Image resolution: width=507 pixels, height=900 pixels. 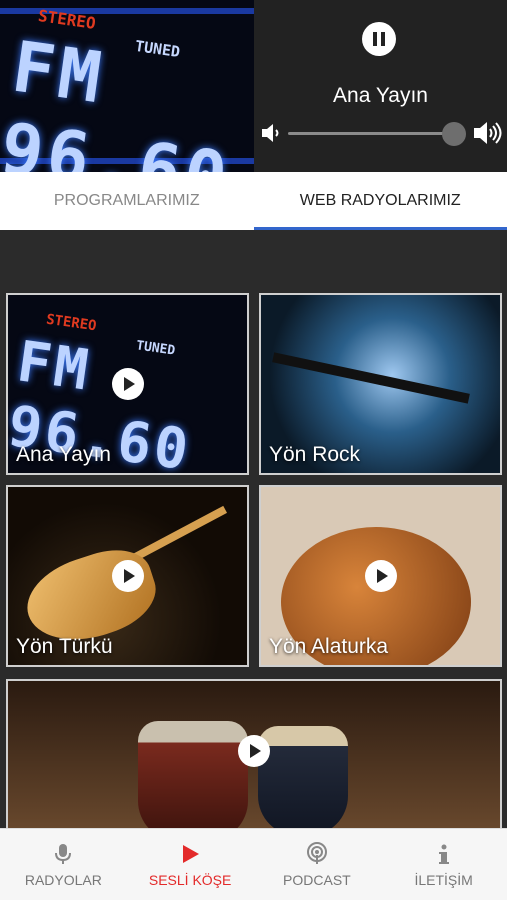 I want to click on station-tile-yon-turku: Yön Türkü, so click(x=127, y=576).